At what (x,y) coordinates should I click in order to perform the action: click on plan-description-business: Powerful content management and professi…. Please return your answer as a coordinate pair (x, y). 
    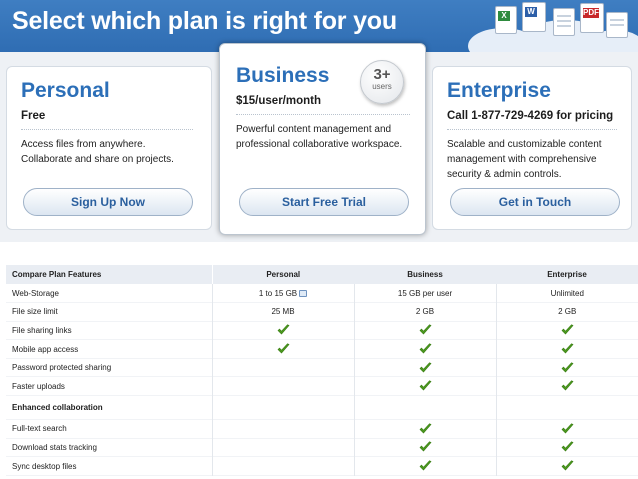
    Looking at the image, I should click on (319, 137).